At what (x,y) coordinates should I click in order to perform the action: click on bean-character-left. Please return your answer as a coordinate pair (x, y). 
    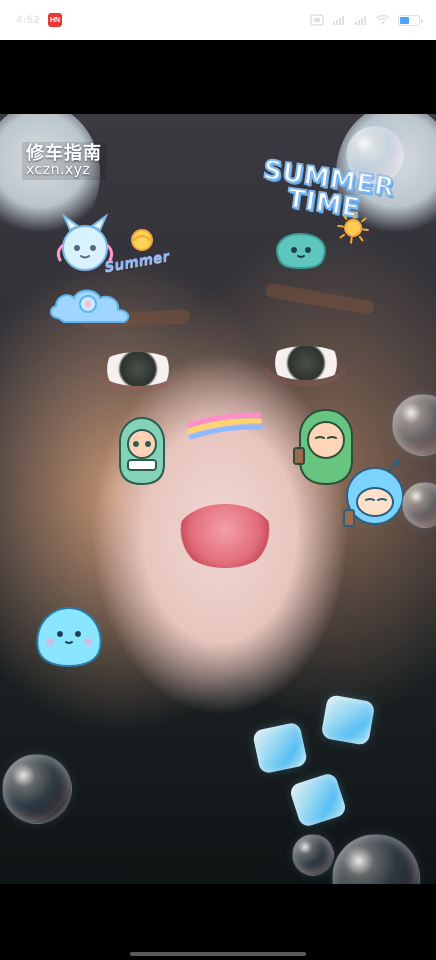
    Looking at the image, I should click on (142, 451).